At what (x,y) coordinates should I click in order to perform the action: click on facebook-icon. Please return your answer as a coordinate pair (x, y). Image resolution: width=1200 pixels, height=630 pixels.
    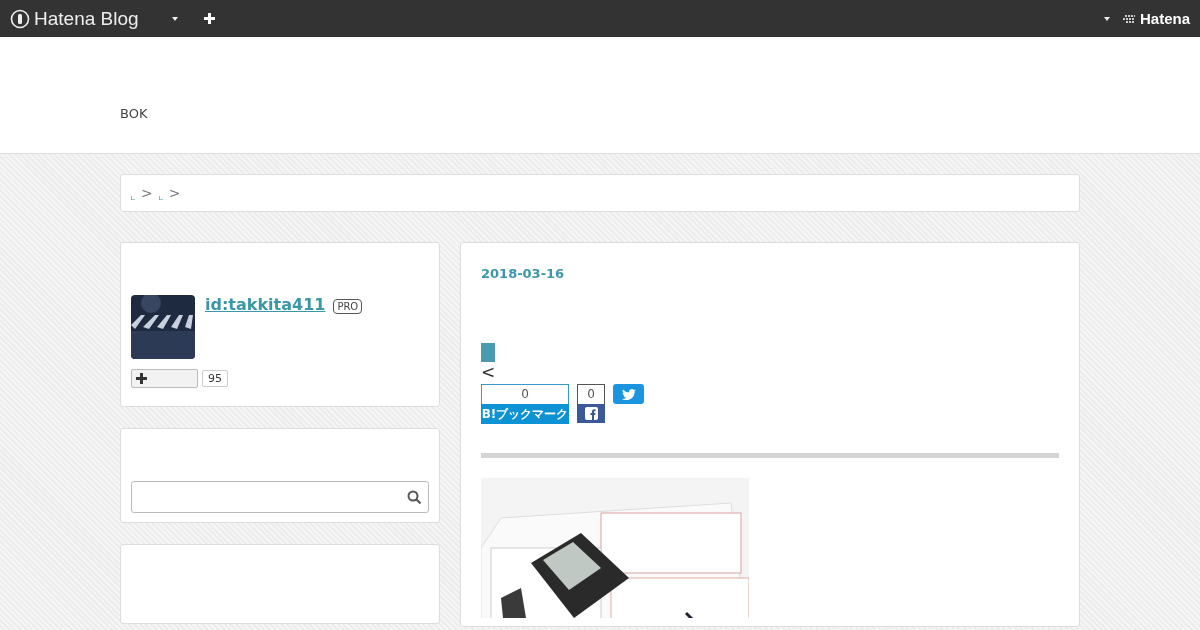
    Looking at the image, I should click on (591, 413).